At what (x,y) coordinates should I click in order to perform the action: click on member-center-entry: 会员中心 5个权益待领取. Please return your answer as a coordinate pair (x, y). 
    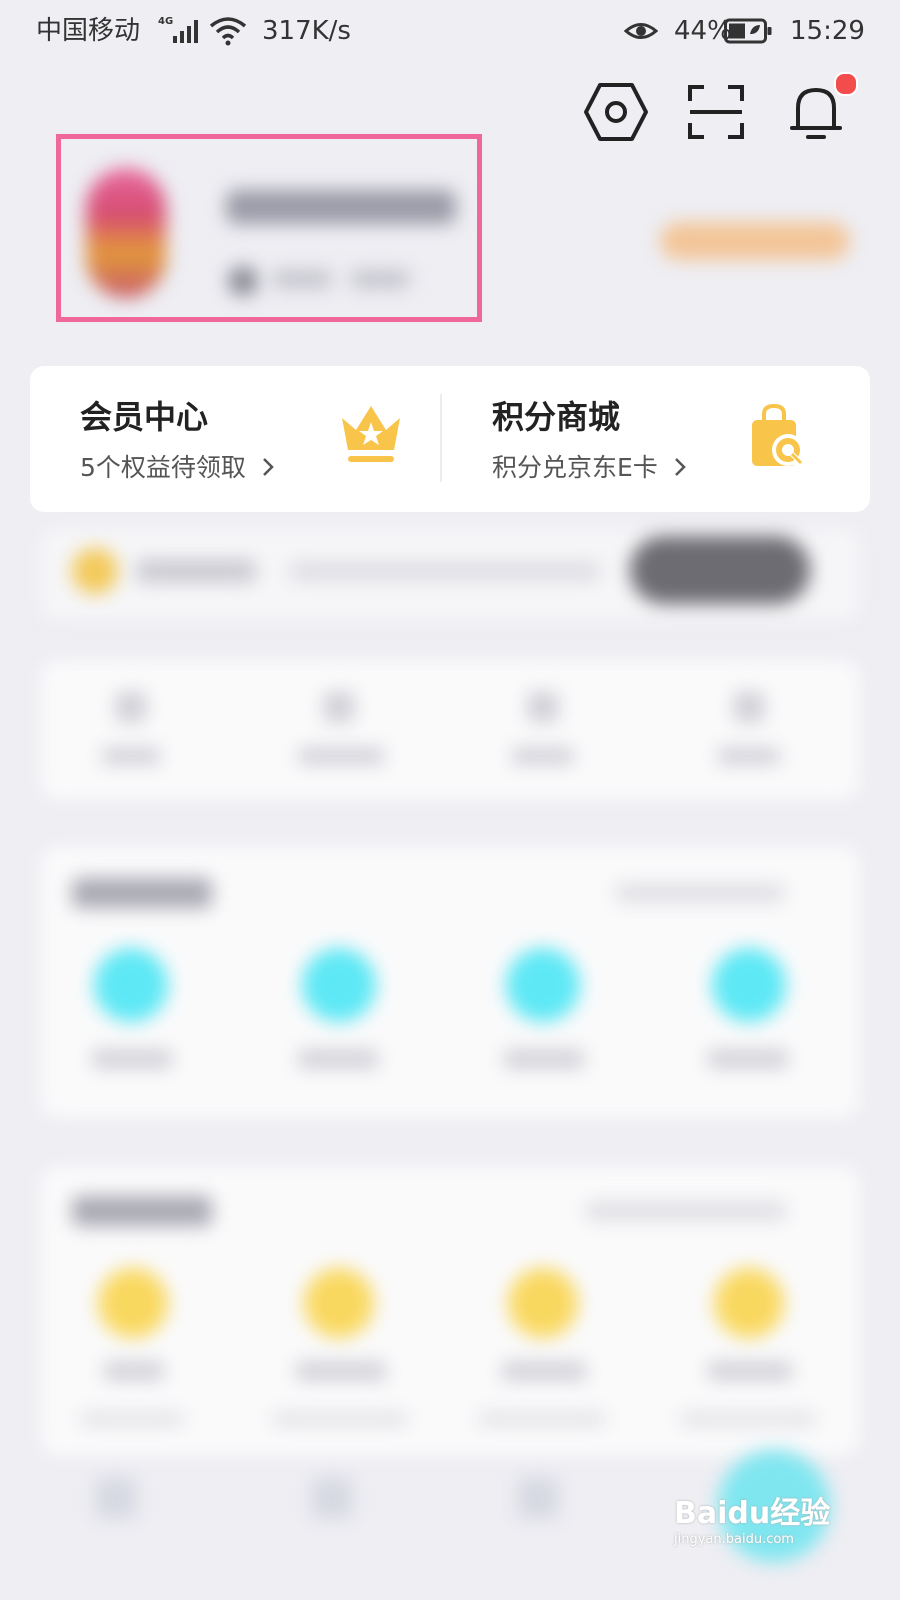
    Looking at the image, I should click on (235, 439).